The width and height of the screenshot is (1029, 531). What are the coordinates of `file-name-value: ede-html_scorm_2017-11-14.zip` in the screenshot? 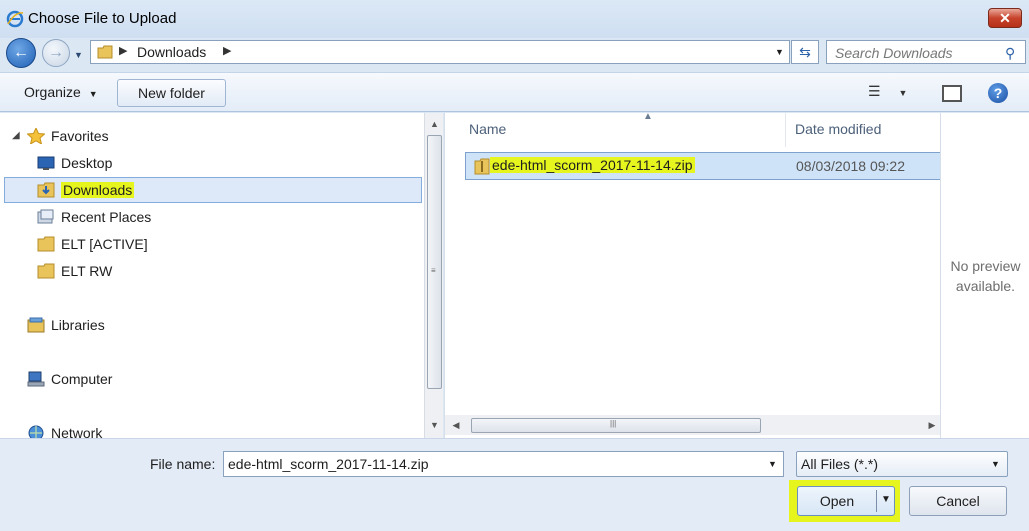 It's located at (328, 464).